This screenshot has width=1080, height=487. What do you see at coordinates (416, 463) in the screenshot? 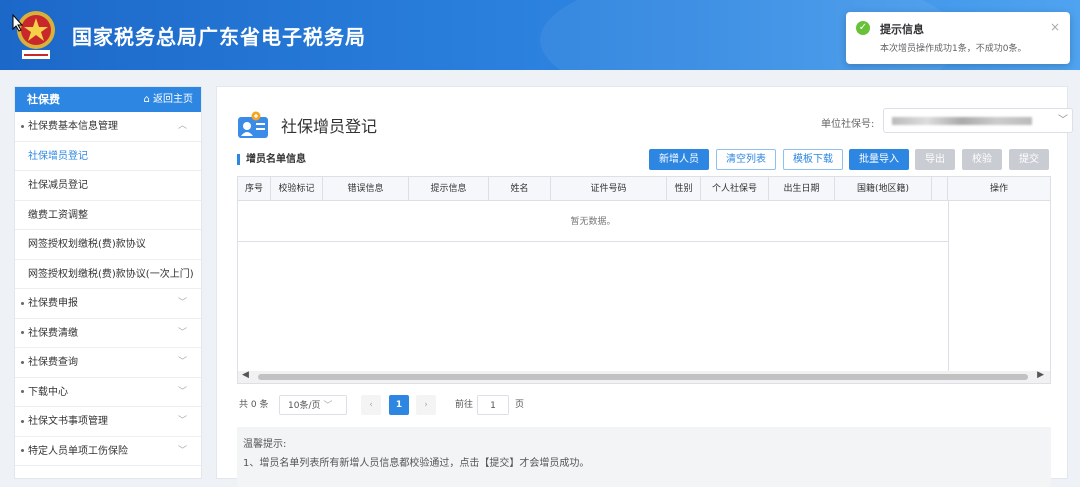
I see `tips-line: 1、增员名单列表所有新增人员信息都校验通过，点击【提交】才会增员成功。` at bounding box center [416, 463].